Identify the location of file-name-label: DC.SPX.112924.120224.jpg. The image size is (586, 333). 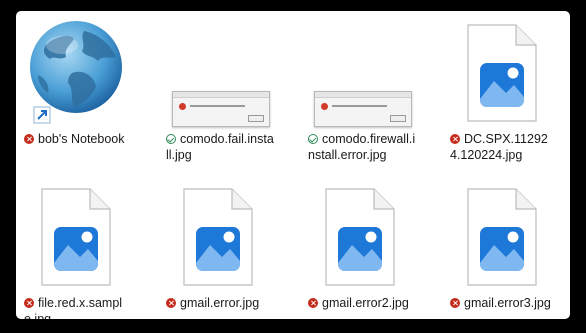
(499, 147).